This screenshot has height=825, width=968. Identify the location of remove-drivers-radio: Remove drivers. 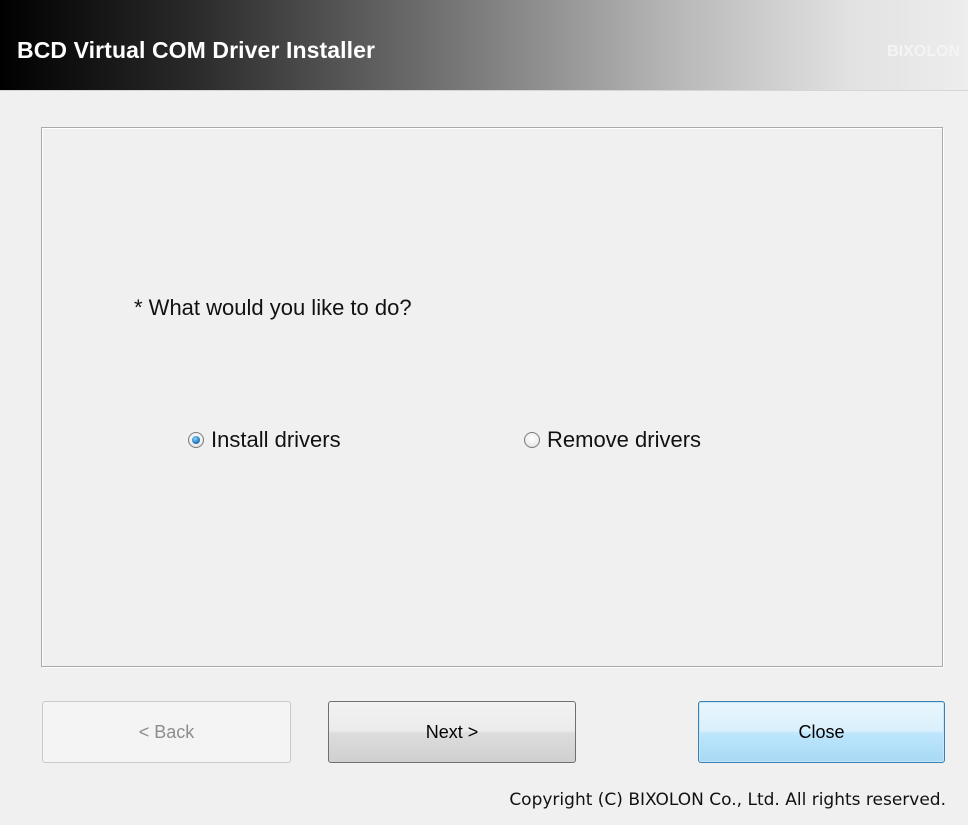
(612, 440).